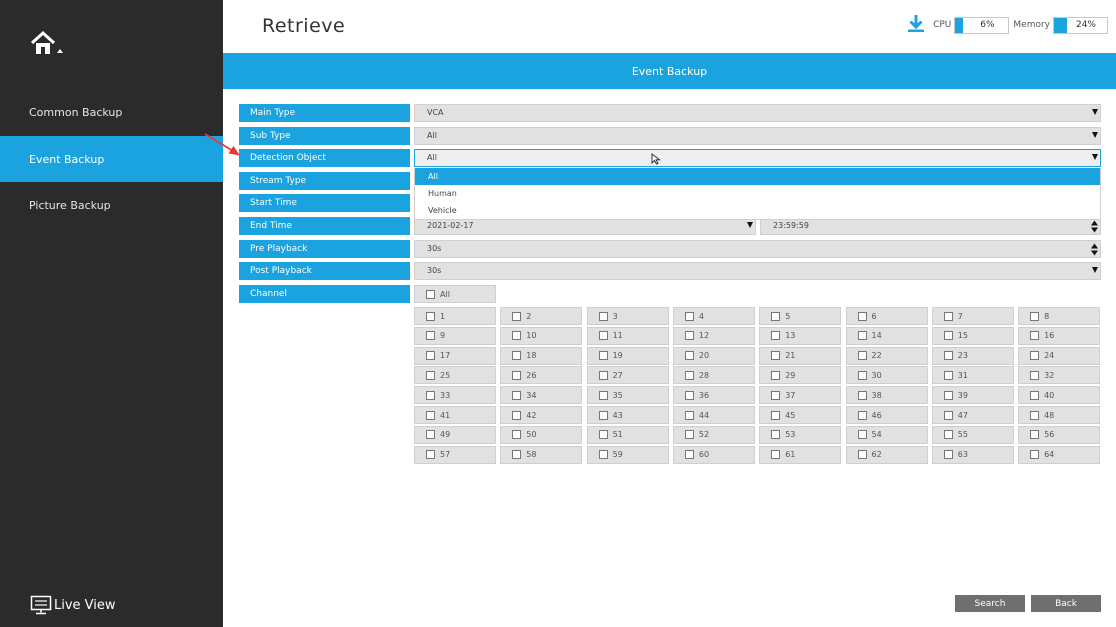 The height and width of the screenshot is (627, 1116). What do you see at coordinates (1059, 395) in the screenshot?
I see `channel-checkbox-40: 40` at bounding box center [1059, 395].